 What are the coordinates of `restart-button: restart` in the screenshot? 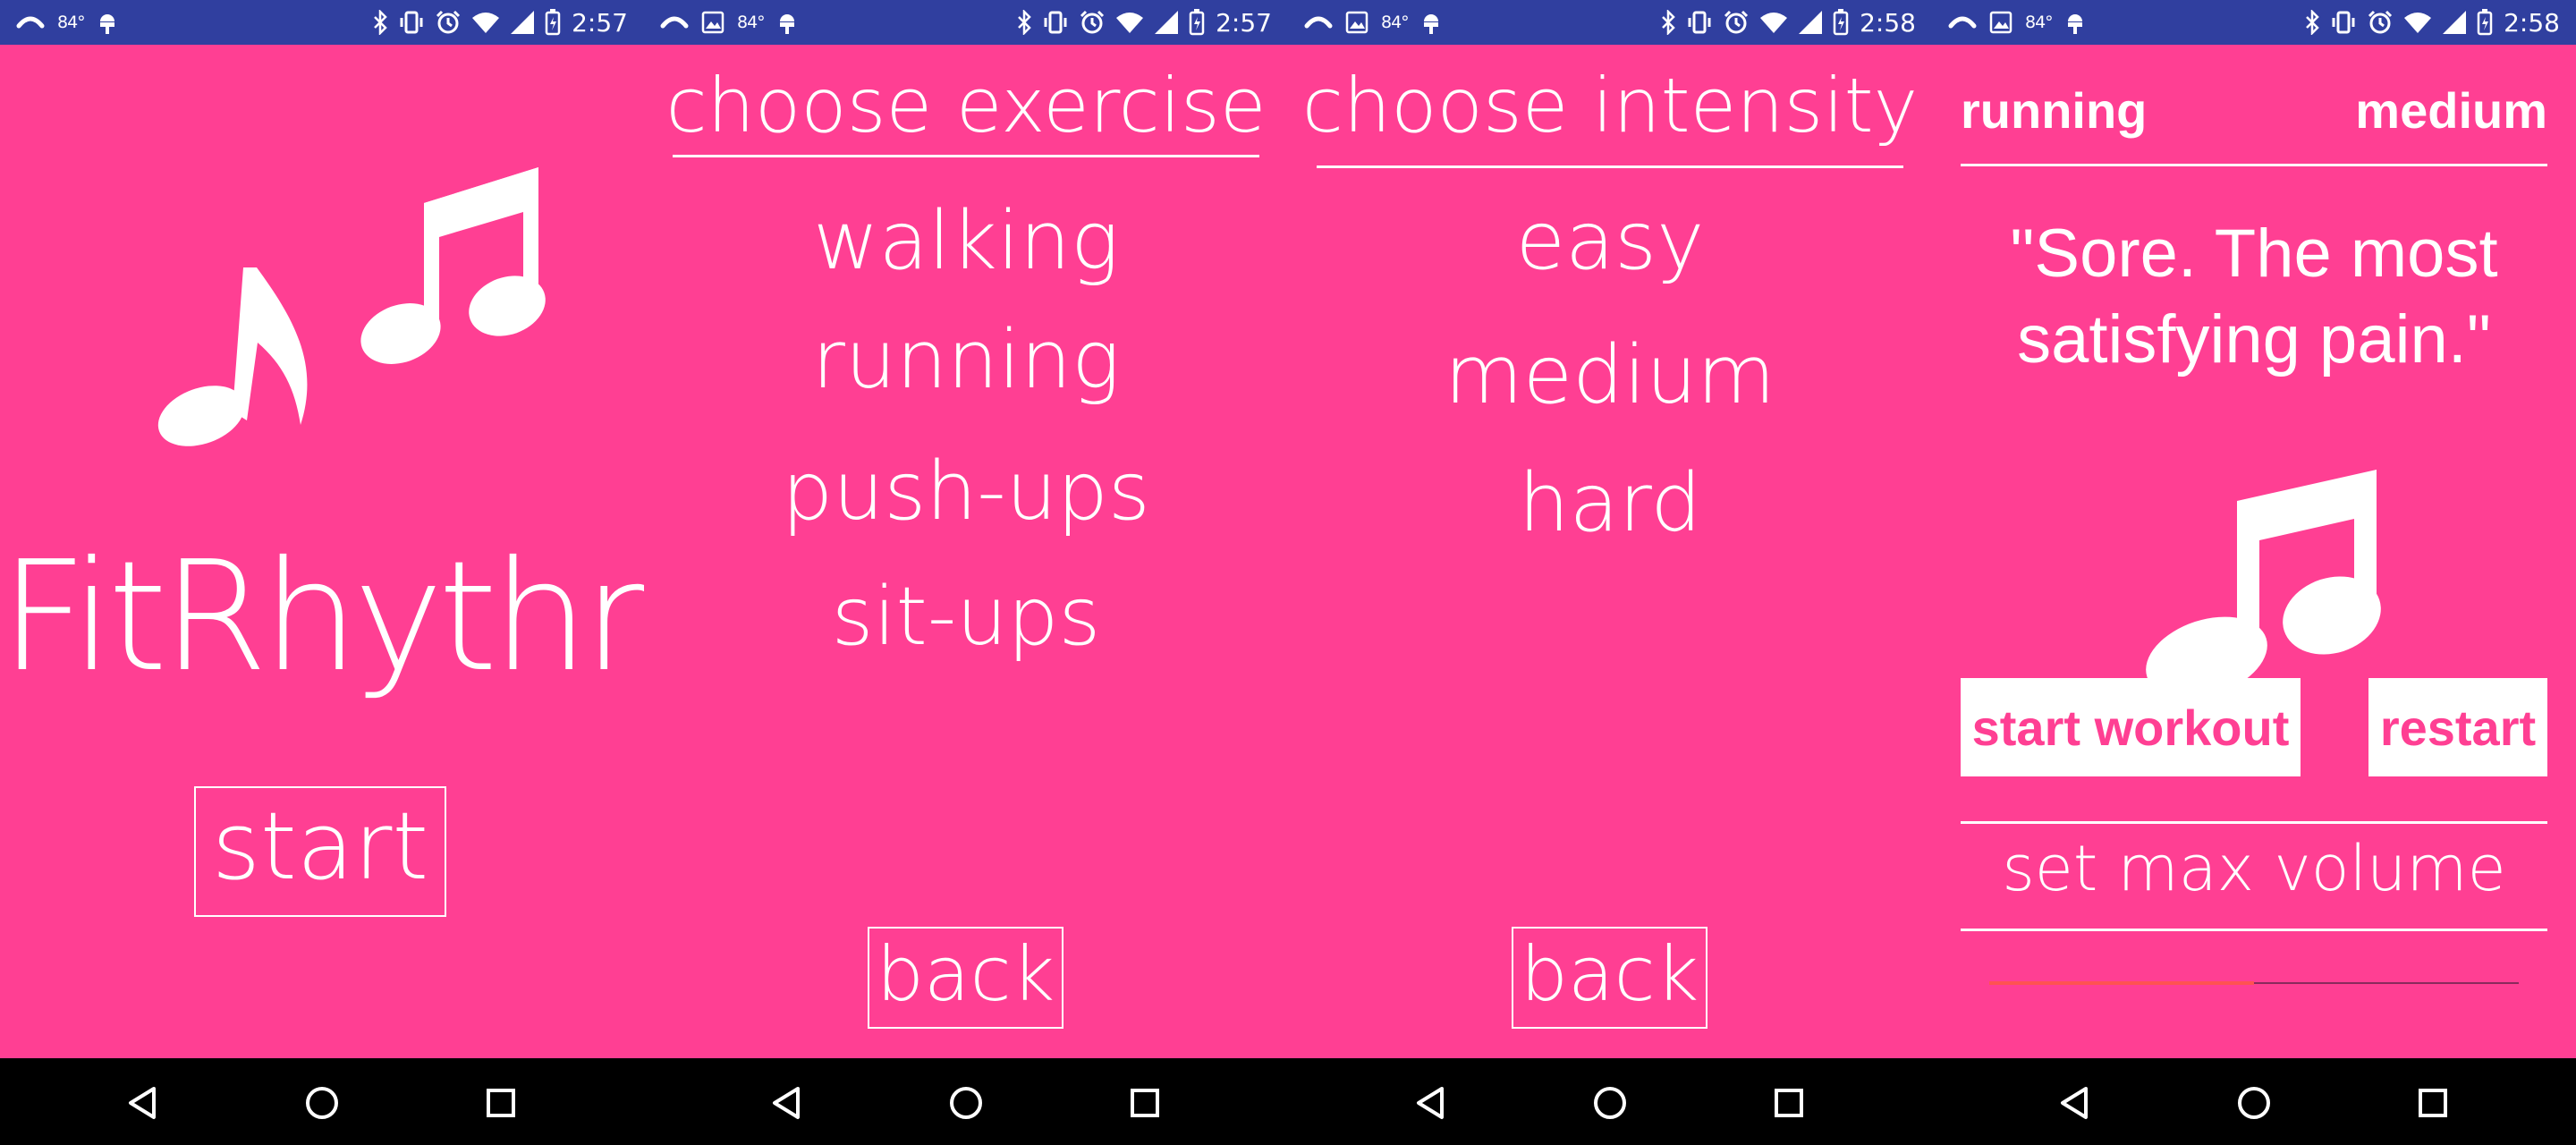 It's located at (2457, 727).